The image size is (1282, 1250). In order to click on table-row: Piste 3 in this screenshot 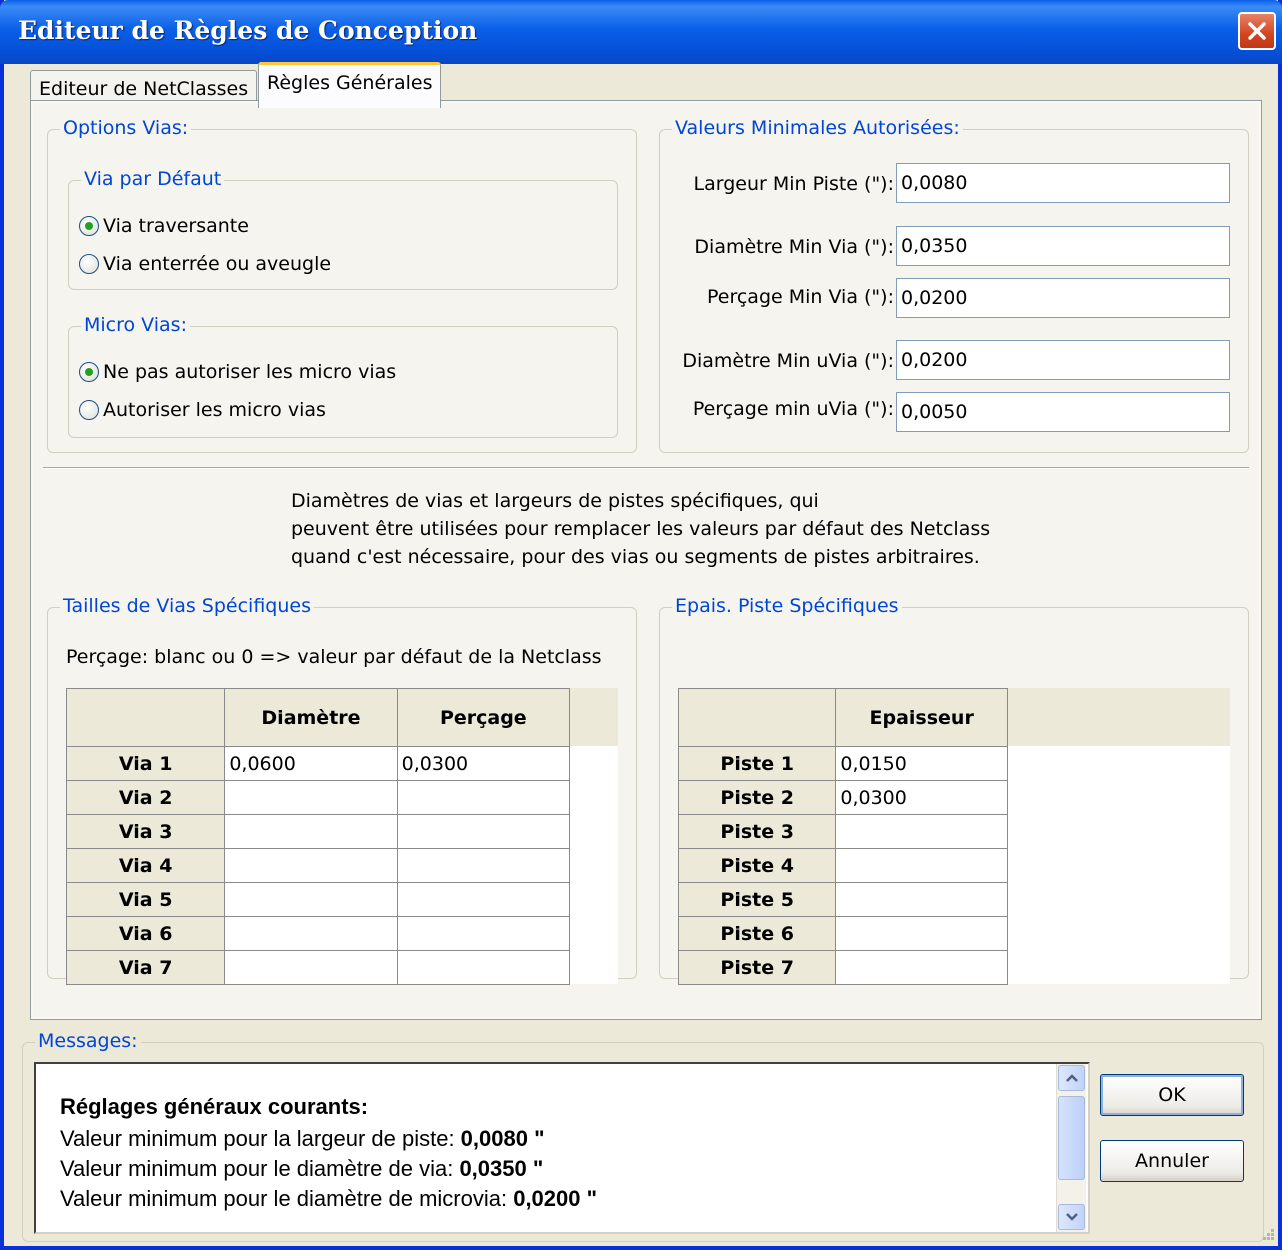, I will do `click(842, 831)`.